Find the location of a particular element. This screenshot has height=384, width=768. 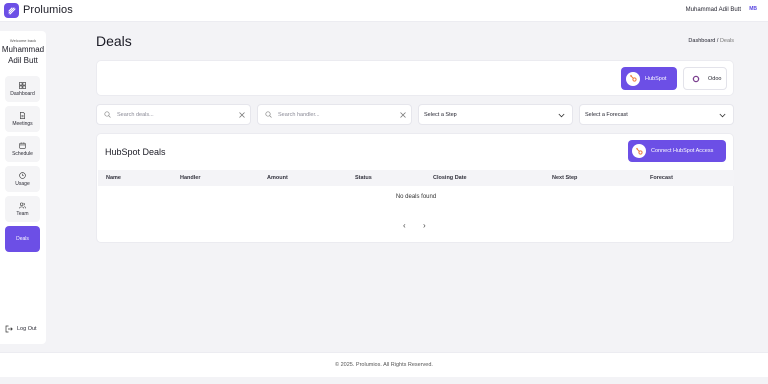

document-icon is located at coordinates (22, 115).